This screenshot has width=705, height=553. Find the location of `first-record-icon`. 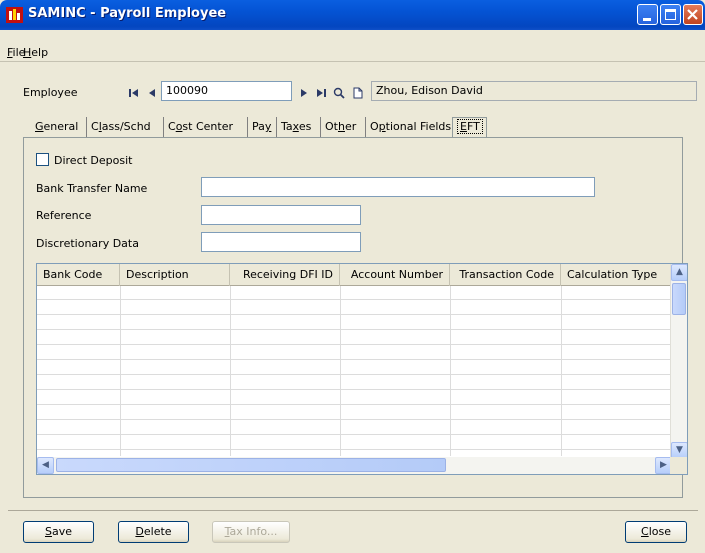

first-record-icon is located at coordinates (134, 93).